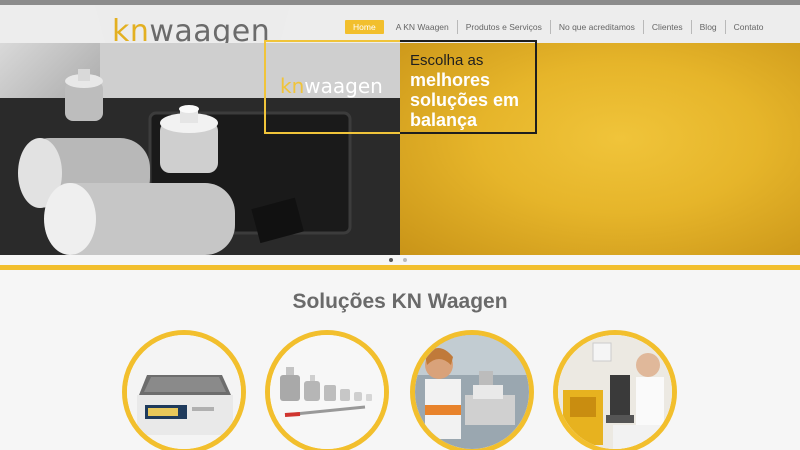  What do you see at coordinates (465, 100) in the screenshot?
I see `hero-line-3: soluções em` at bounding box center [465, 100].